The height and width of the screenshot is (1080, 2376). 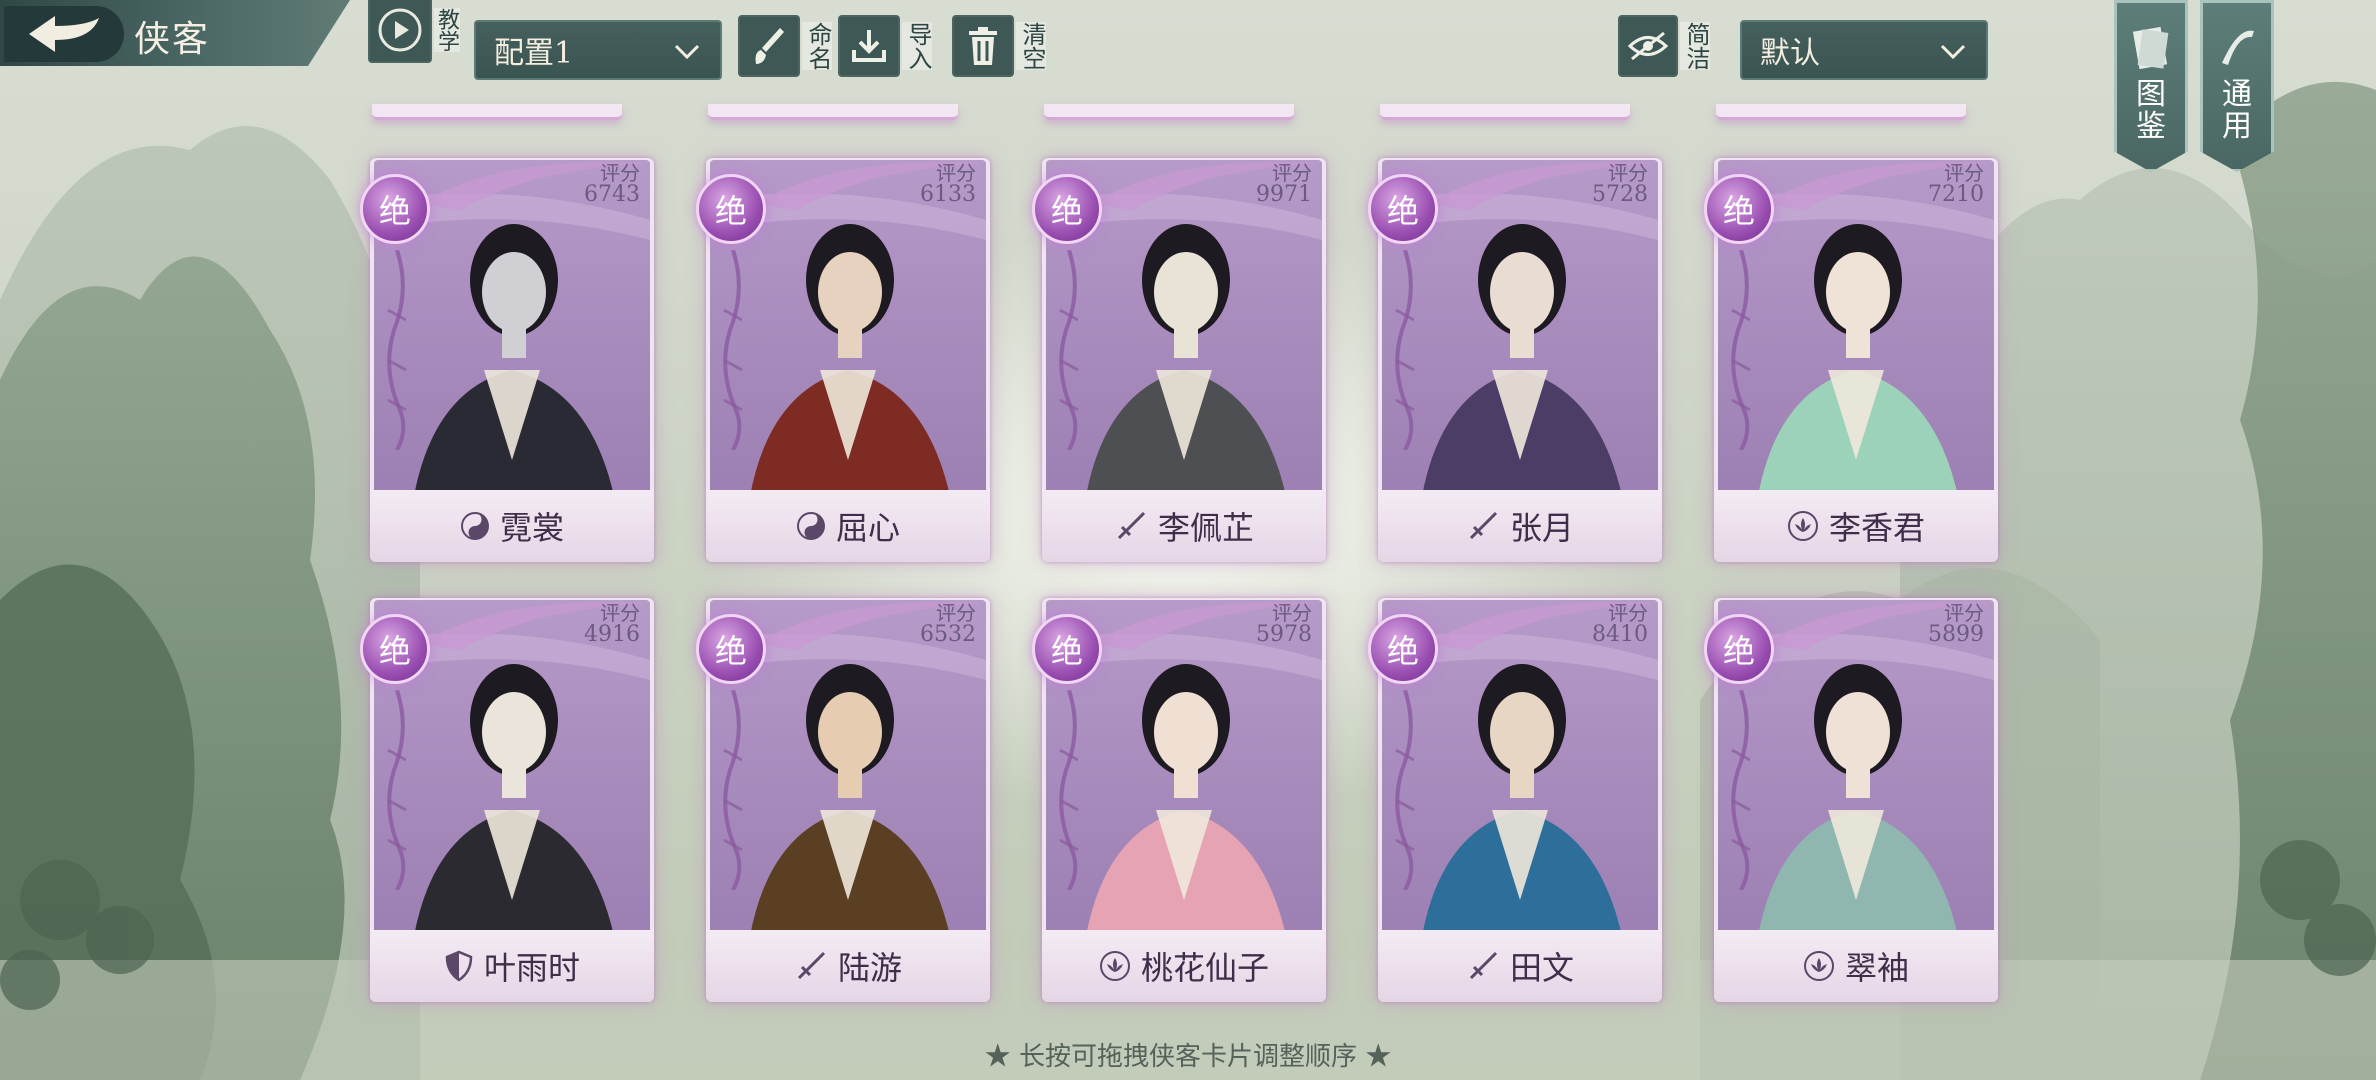 What do you see at coordinates (2151, 110) in the screenshot?
I see `atlas-label: 图鉴` at bounding box center [2151, 110].